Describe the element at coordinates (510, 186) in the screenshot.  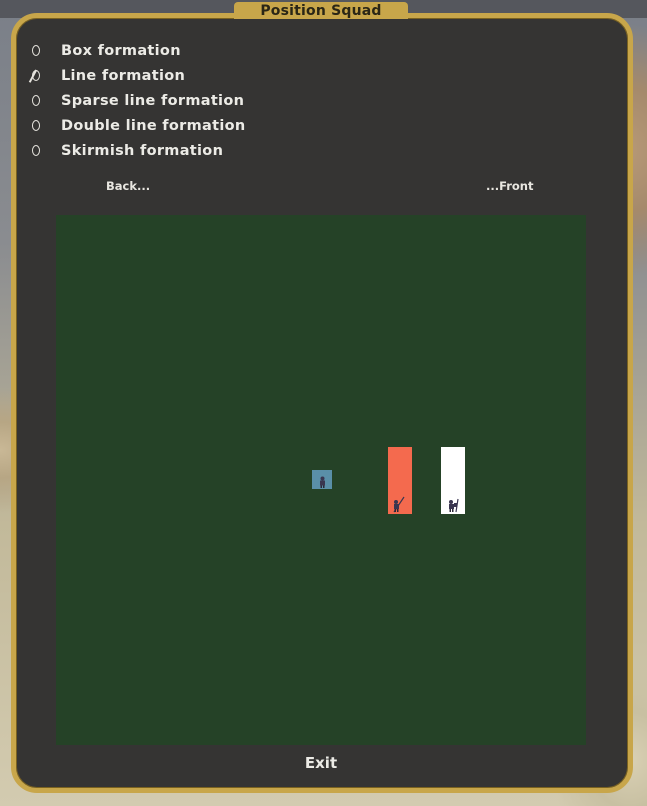
I see `front-label: ...Front` at that location.